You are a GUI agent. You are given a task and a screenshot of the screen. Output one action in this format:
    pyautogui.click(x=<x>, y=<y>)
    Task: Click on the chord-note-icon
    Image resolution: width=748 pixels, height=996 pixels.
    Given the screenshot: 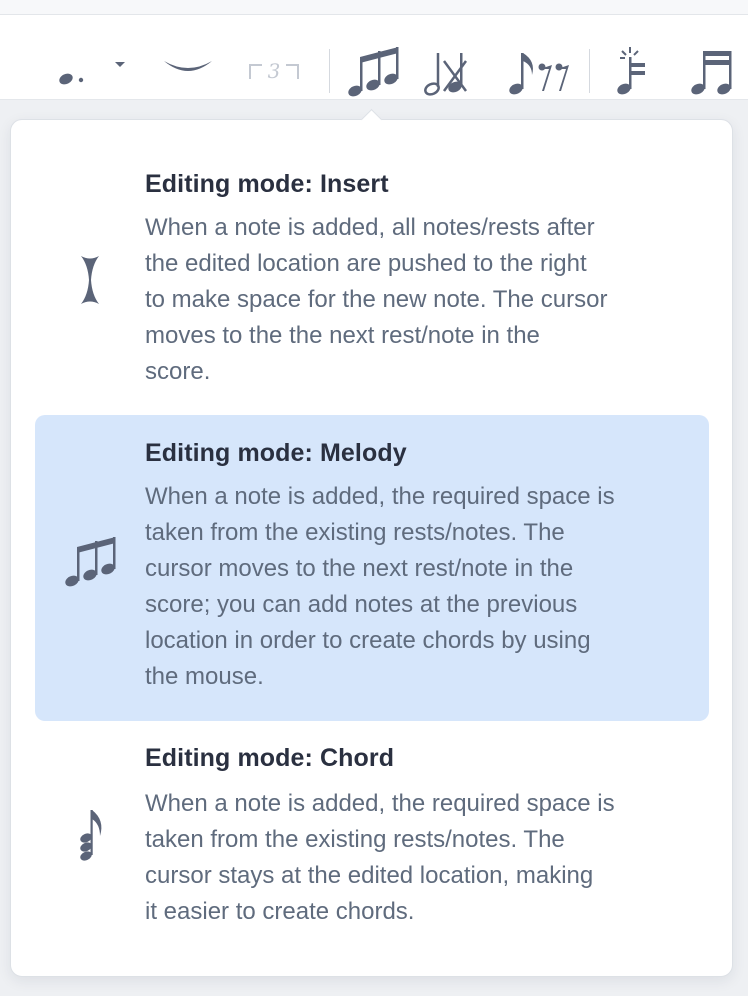 What is the action you would take?
    pyautogui.click(x=90, y=836)
    